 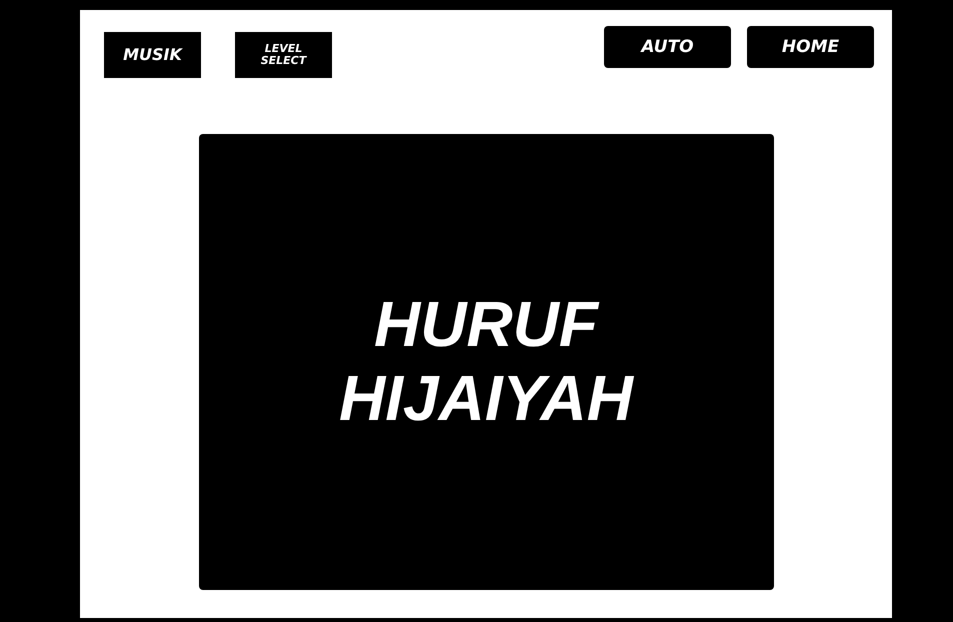 I want to click on menu-button: AUTO, so click(x=667, y=47).